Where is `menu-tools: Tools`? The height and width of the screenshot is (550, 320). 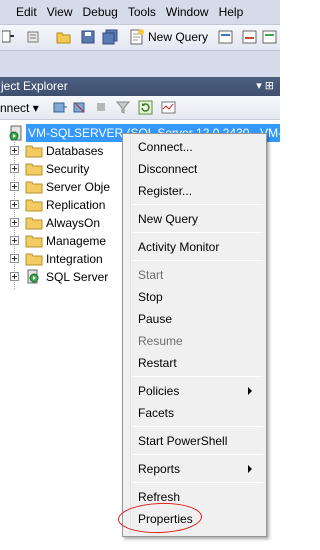
menu-tools: Tools is located at coordinates (142, 12).